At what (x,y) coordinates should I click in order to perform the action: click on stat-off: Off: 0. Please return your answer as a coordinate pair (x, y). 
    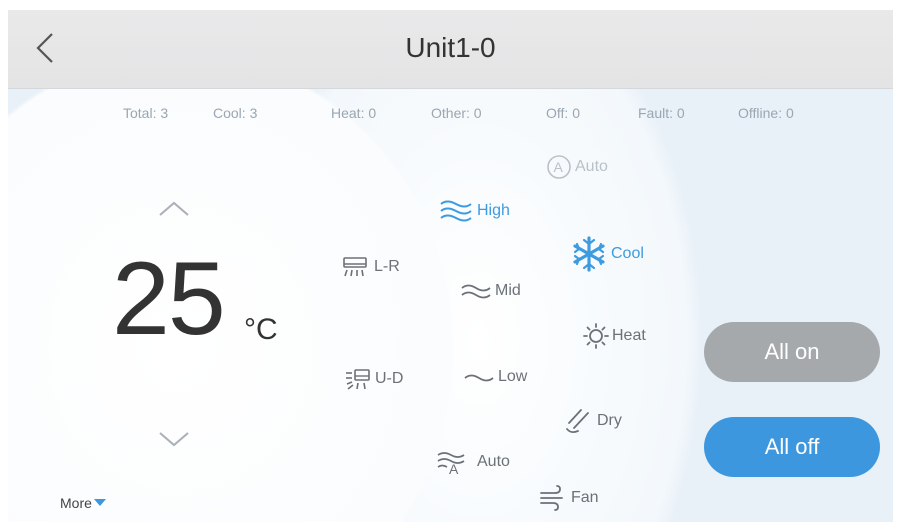
    Looking at the image, I should click on (563, 113).